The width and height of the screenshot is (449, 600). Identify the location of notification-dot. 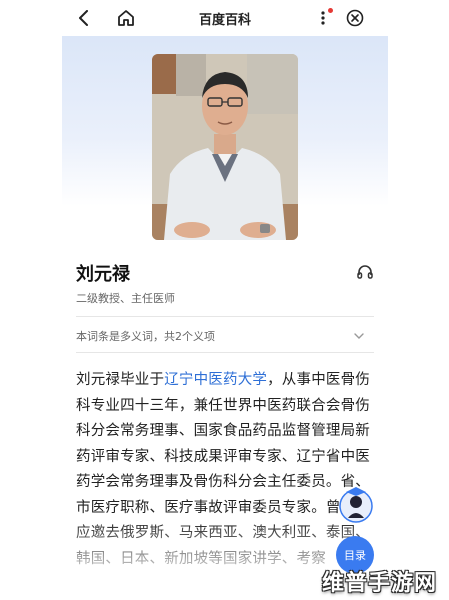
(330, 10).